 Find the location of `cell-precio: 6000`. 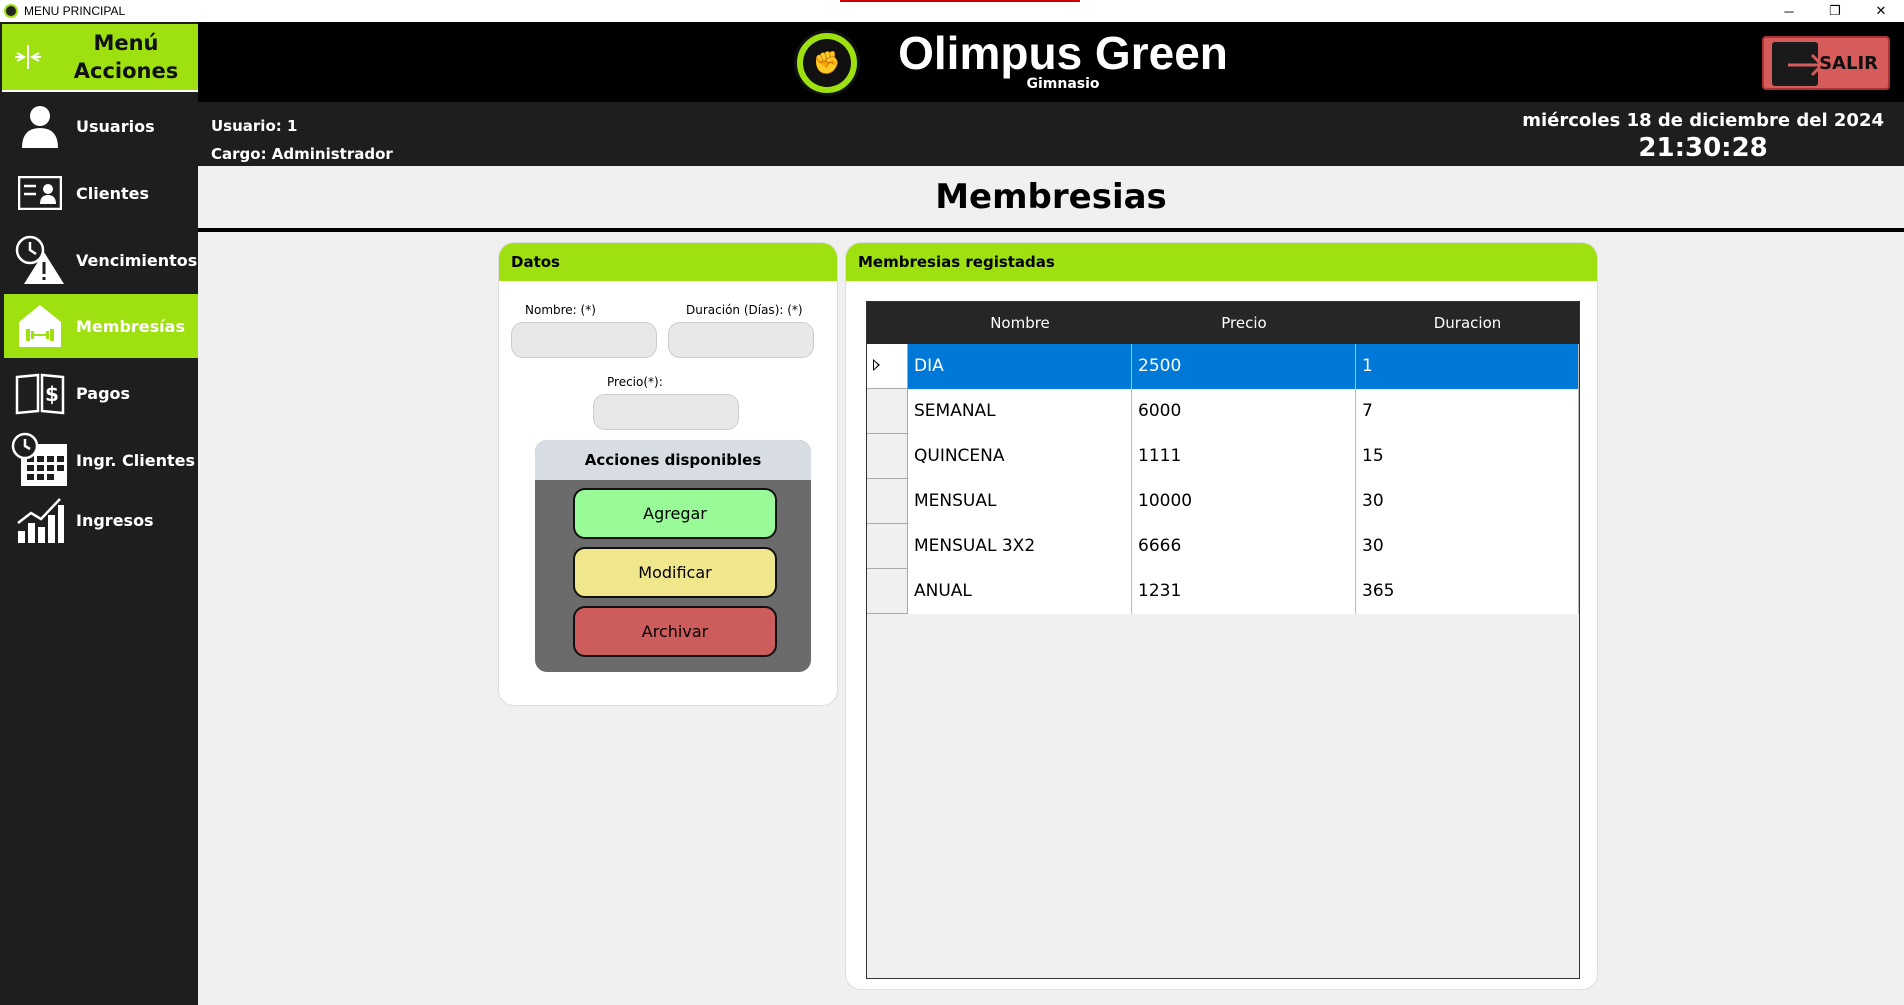

cell-precio: 6000 is located at coordinates (1244, 411).